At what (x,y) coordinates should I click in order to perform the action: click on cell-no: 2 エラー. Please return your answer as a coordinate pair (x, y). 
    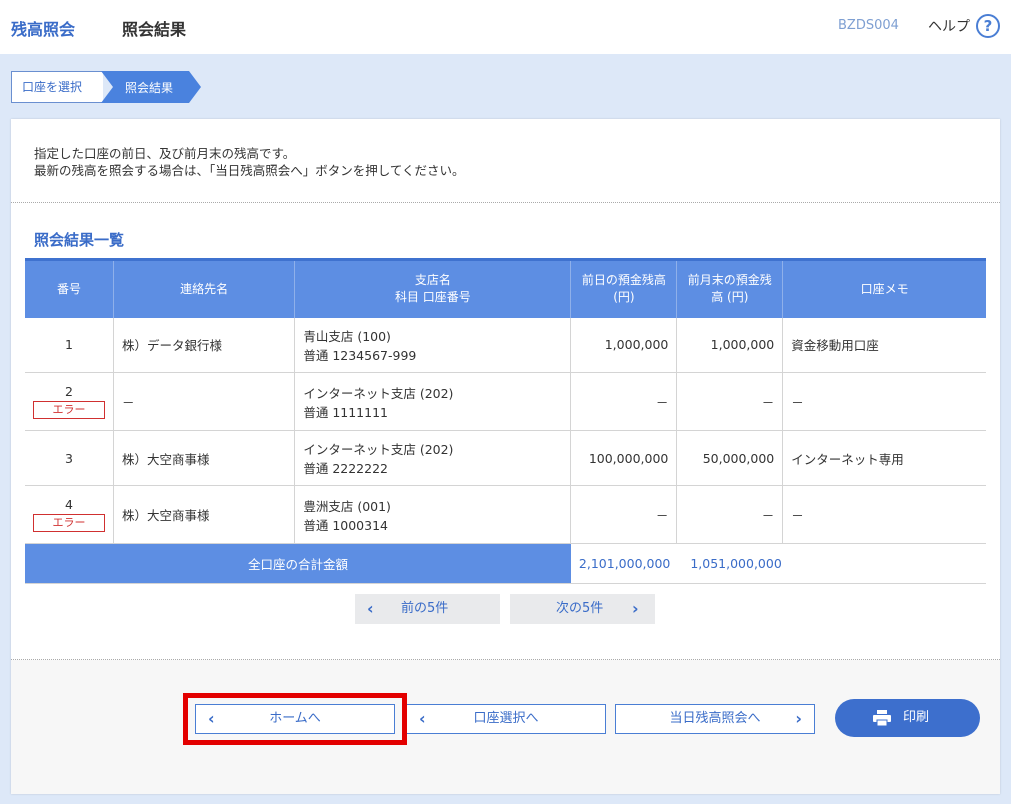
    Looking at the image, I should click on (69, 401).